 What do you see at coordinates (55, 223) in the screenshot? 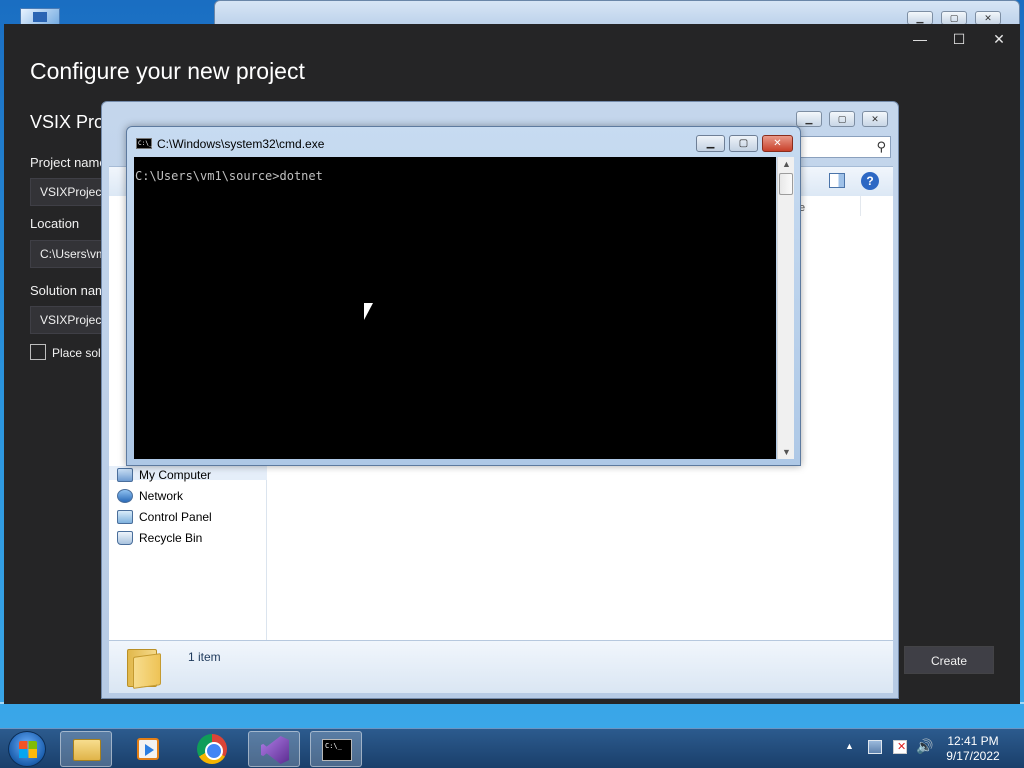
I see `location-label: Location` at bounding box center [55, 223].